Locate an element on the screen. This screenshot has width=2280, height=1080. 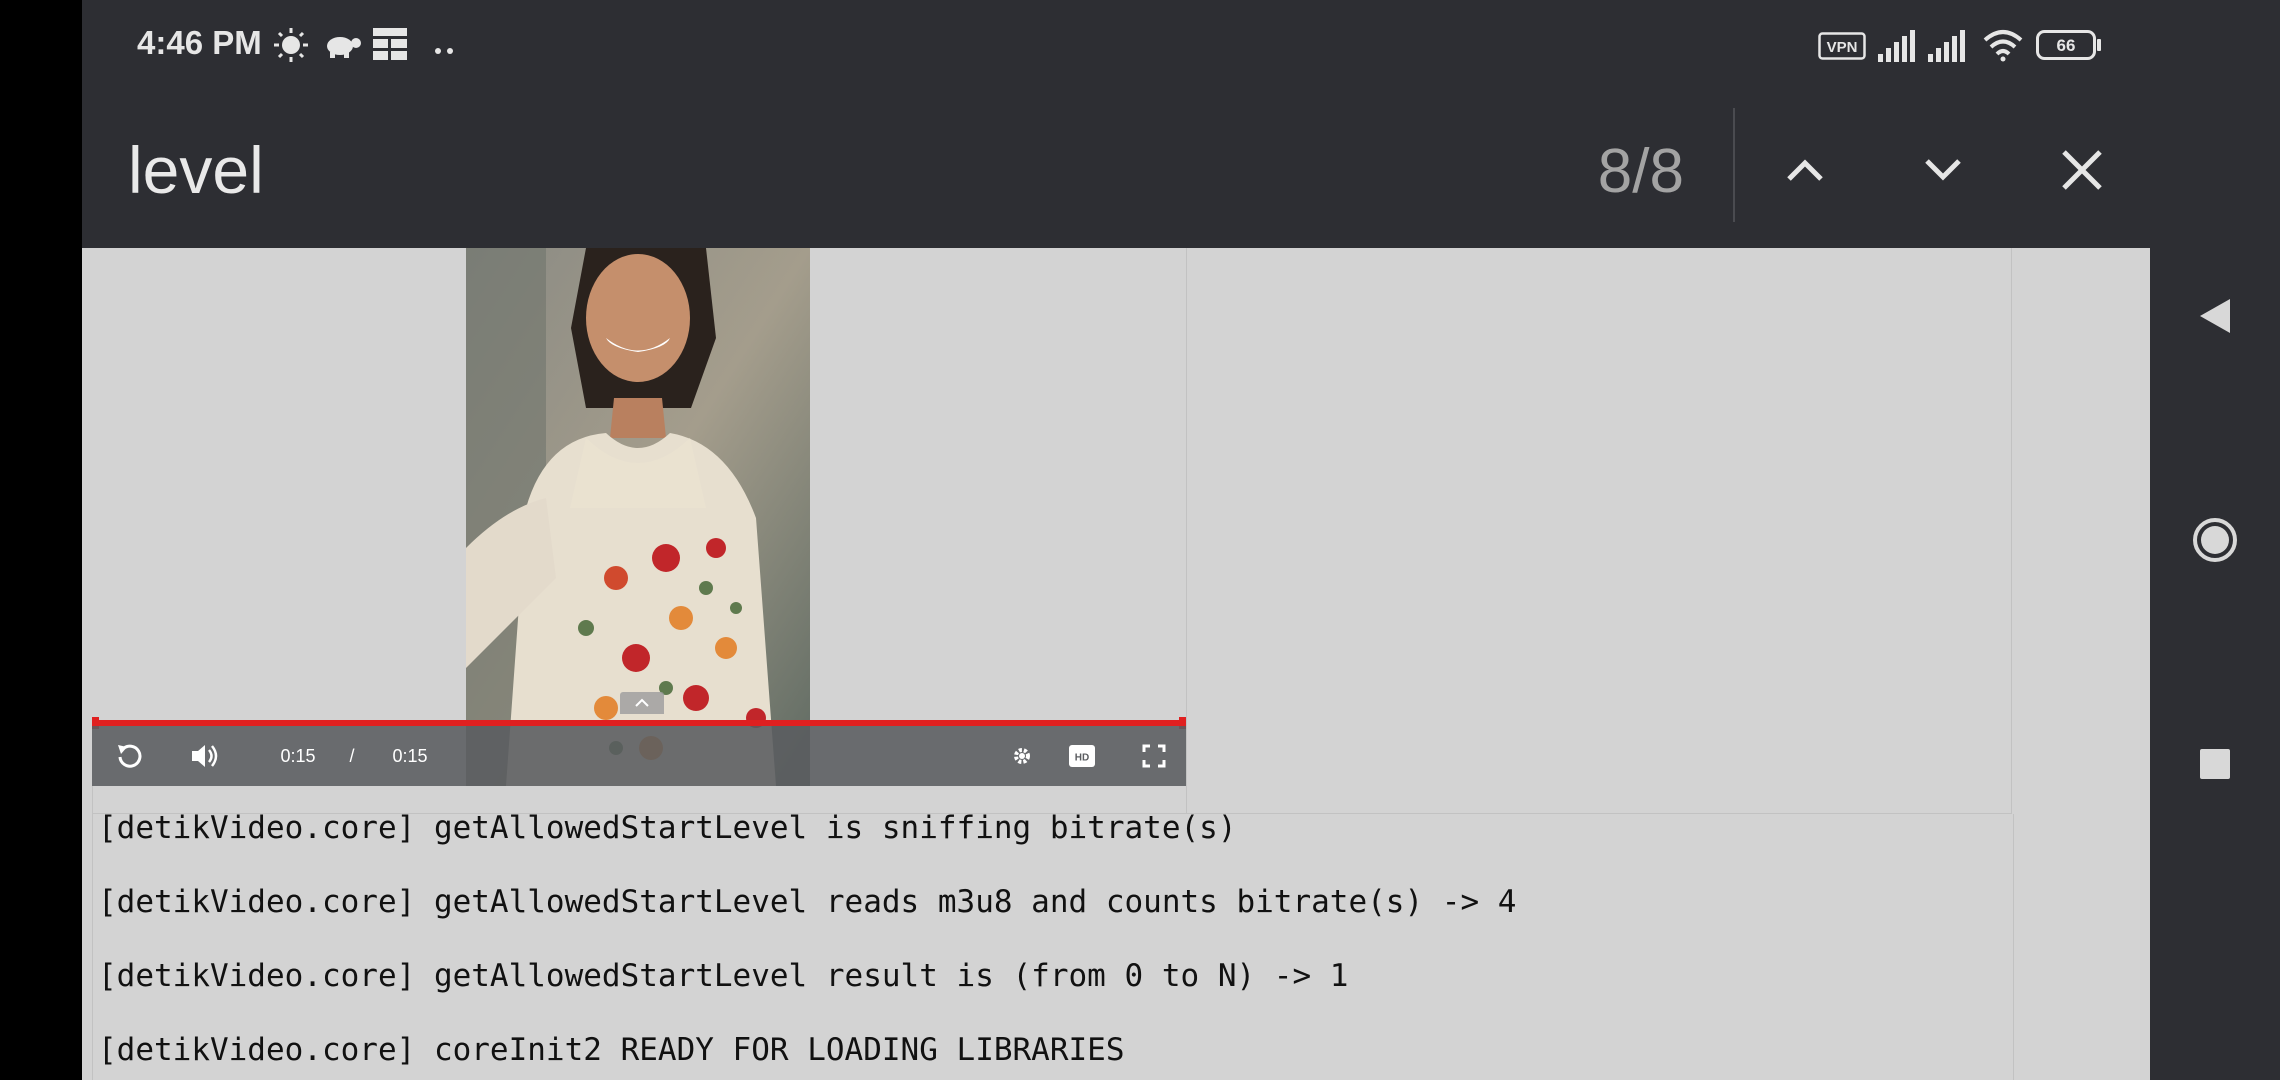
left-edge is located at coordinates (41, 540).